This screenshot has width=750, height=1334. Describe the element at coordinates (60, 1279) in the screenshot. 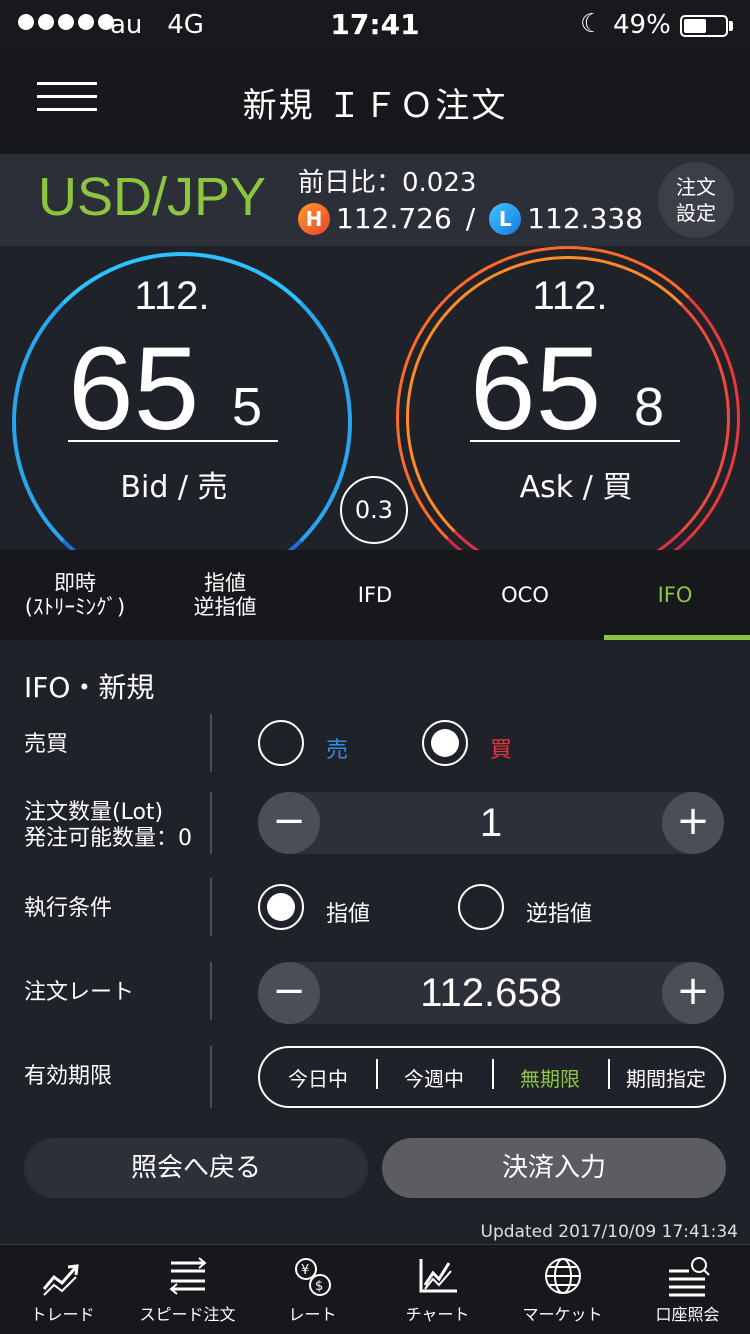

I see `trade-chart-icon` at that location.